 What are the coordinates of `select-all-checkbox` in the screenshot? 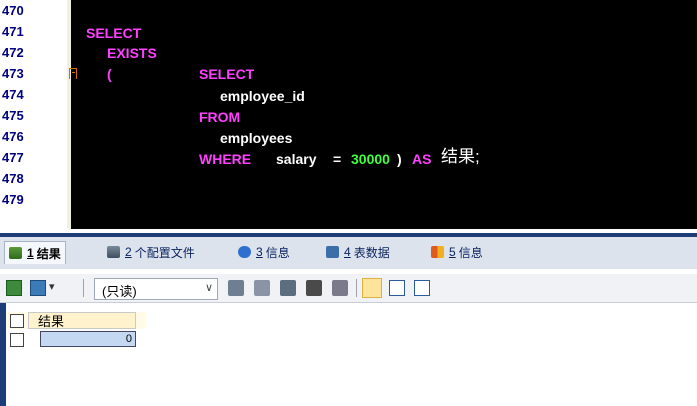 It's located at (17, 321).